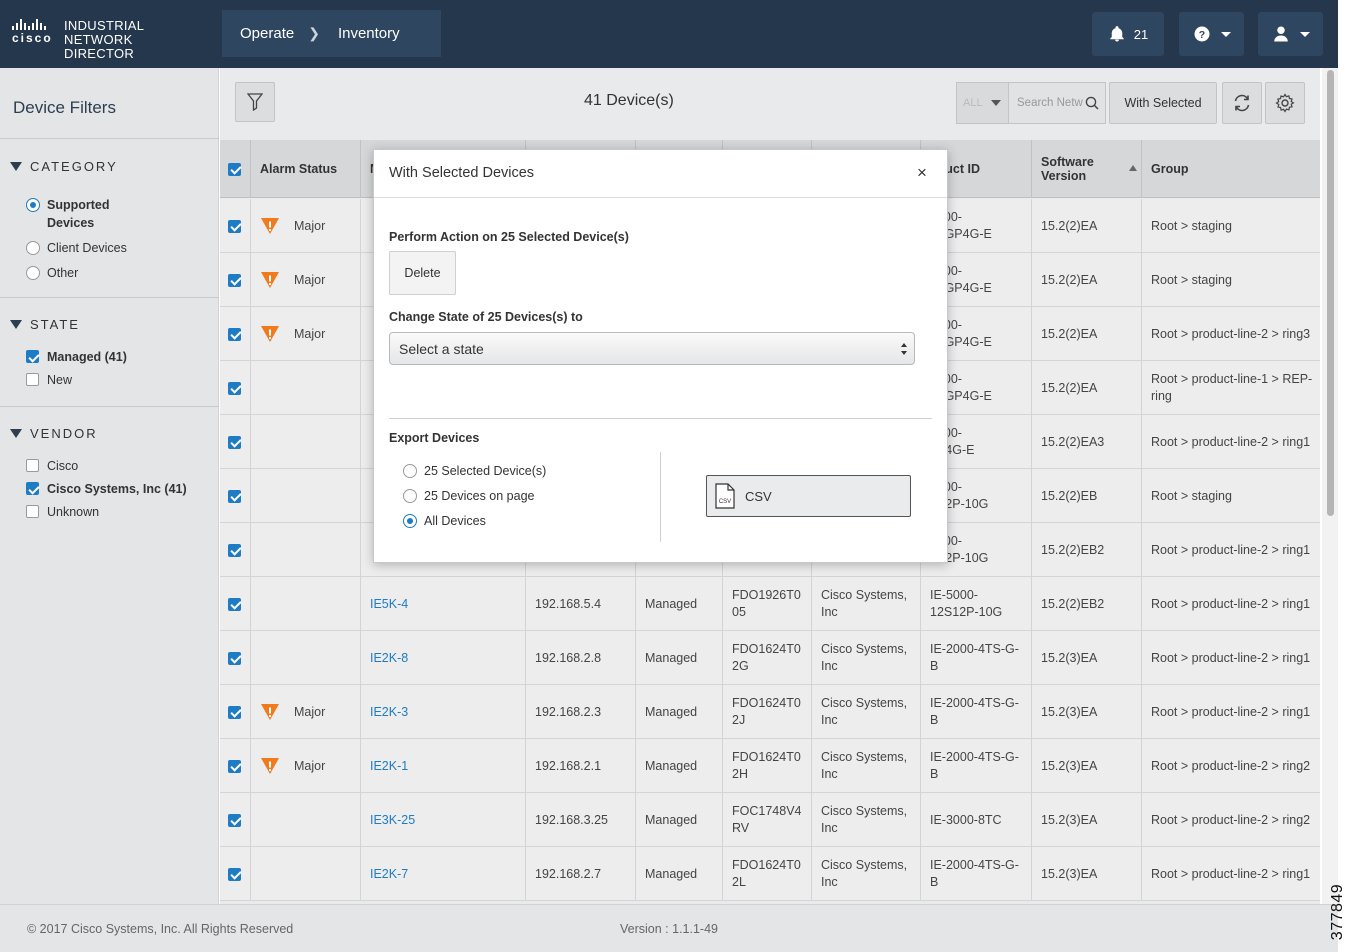 This screenshot has width=1361, height=952. Describe the element at coordinates (443, 604) in the screenshot. I see `name-cell: IE5K-4` at that location.